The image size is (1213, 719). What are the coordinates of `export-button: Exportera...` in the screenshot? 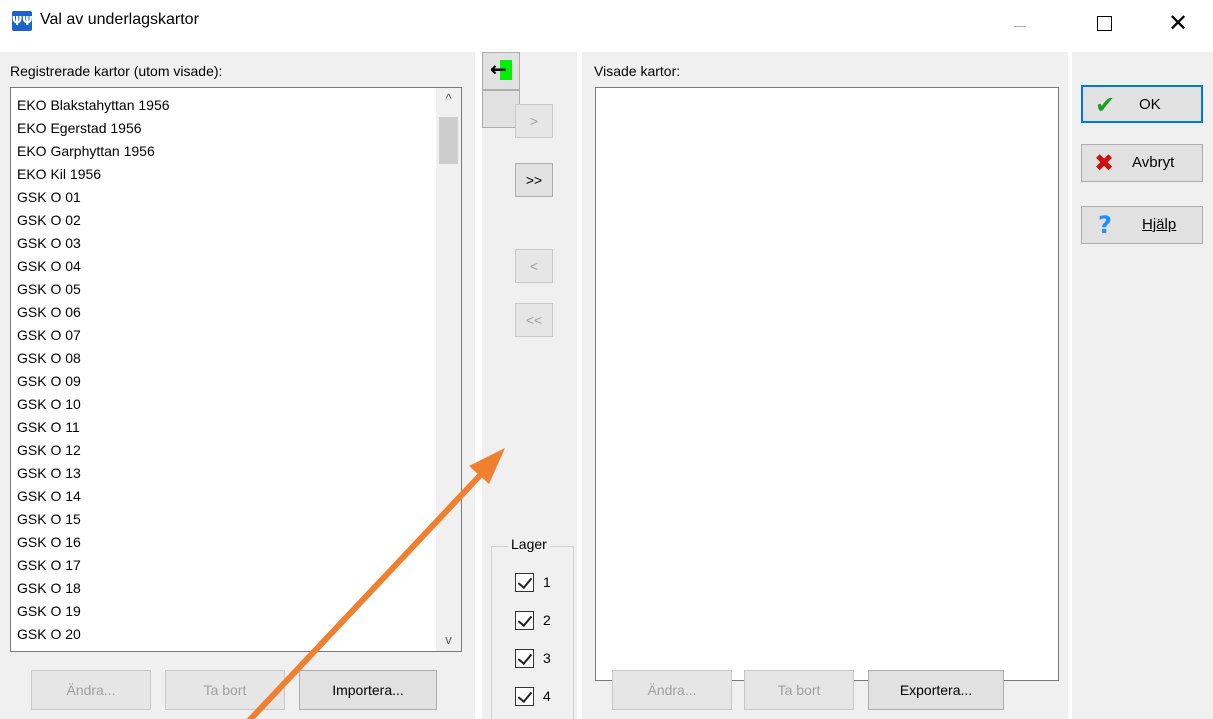 It's located at (936, 690).